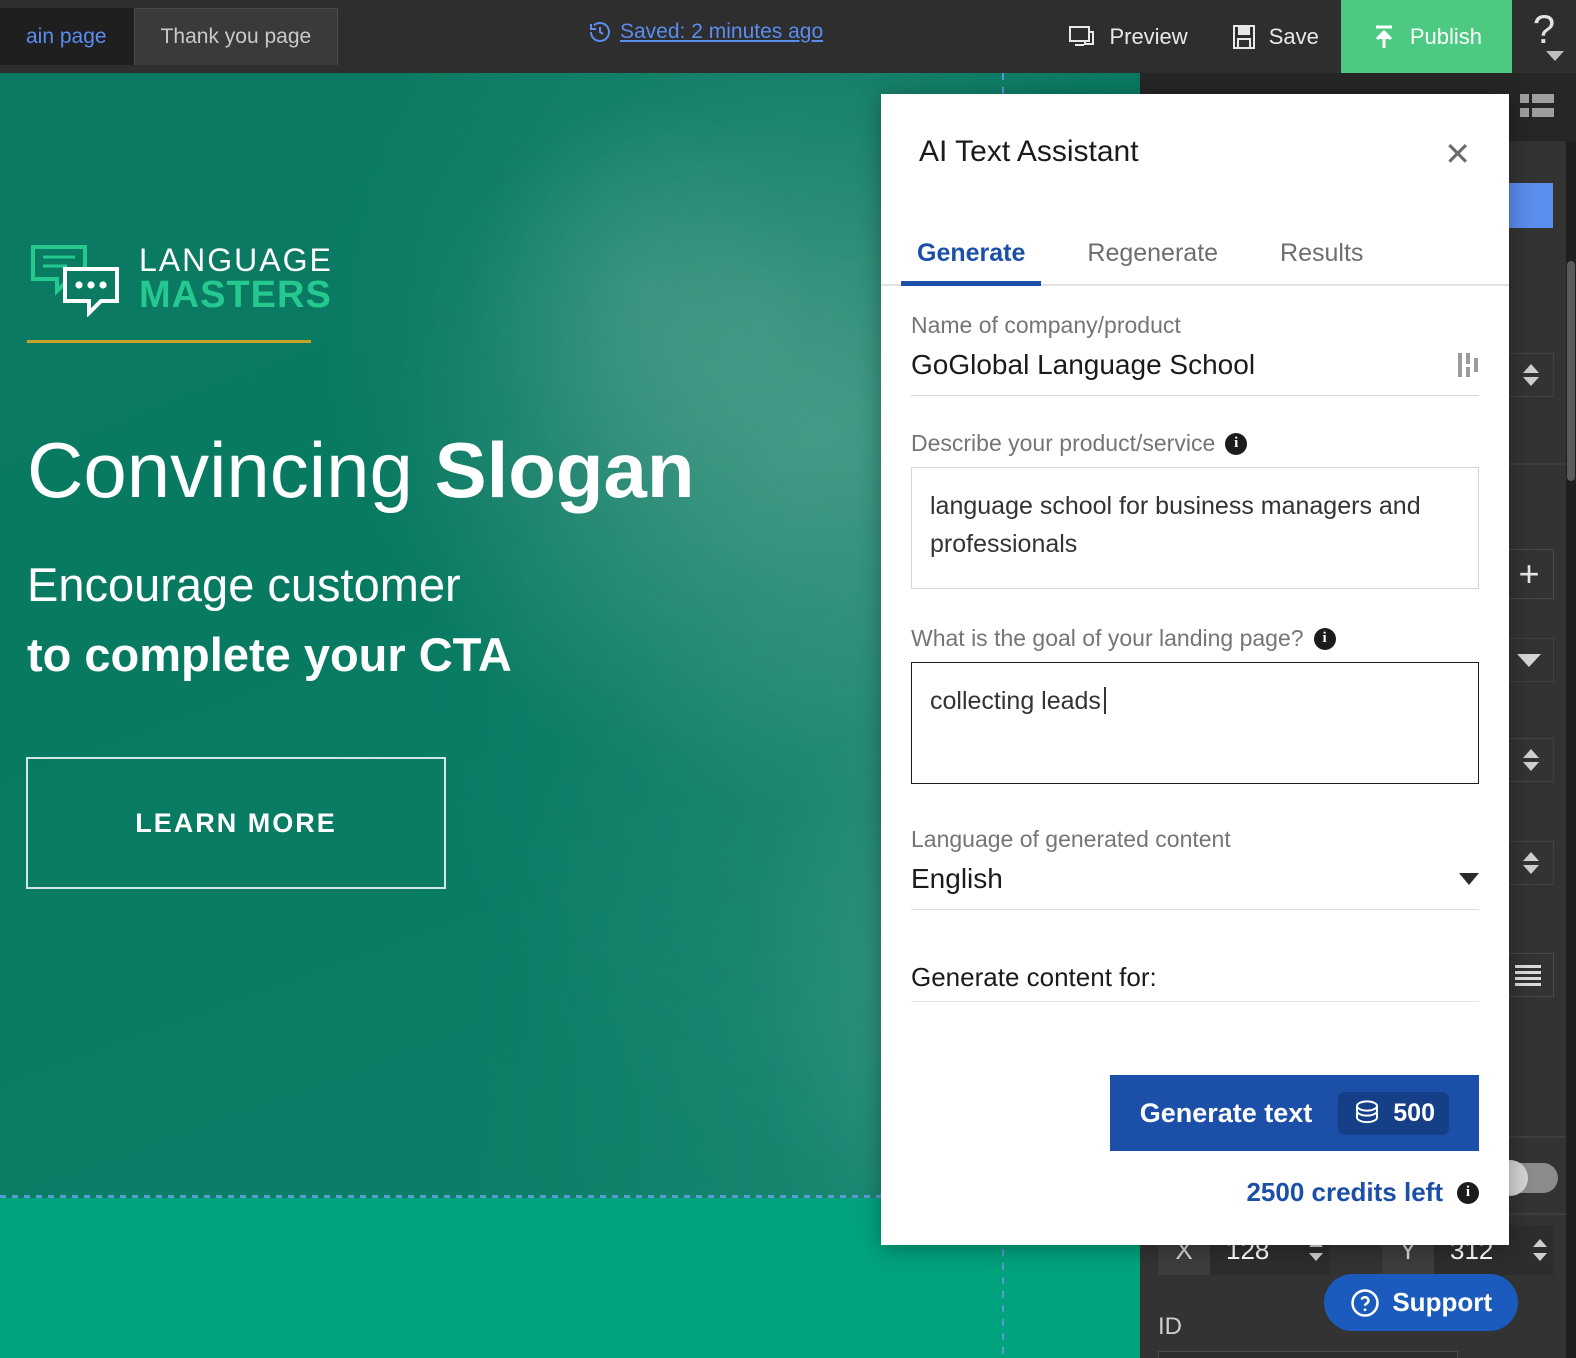 This screenshot has width=1576, height=1358. I want to click on support-button: Support, so click(1421, 1302).